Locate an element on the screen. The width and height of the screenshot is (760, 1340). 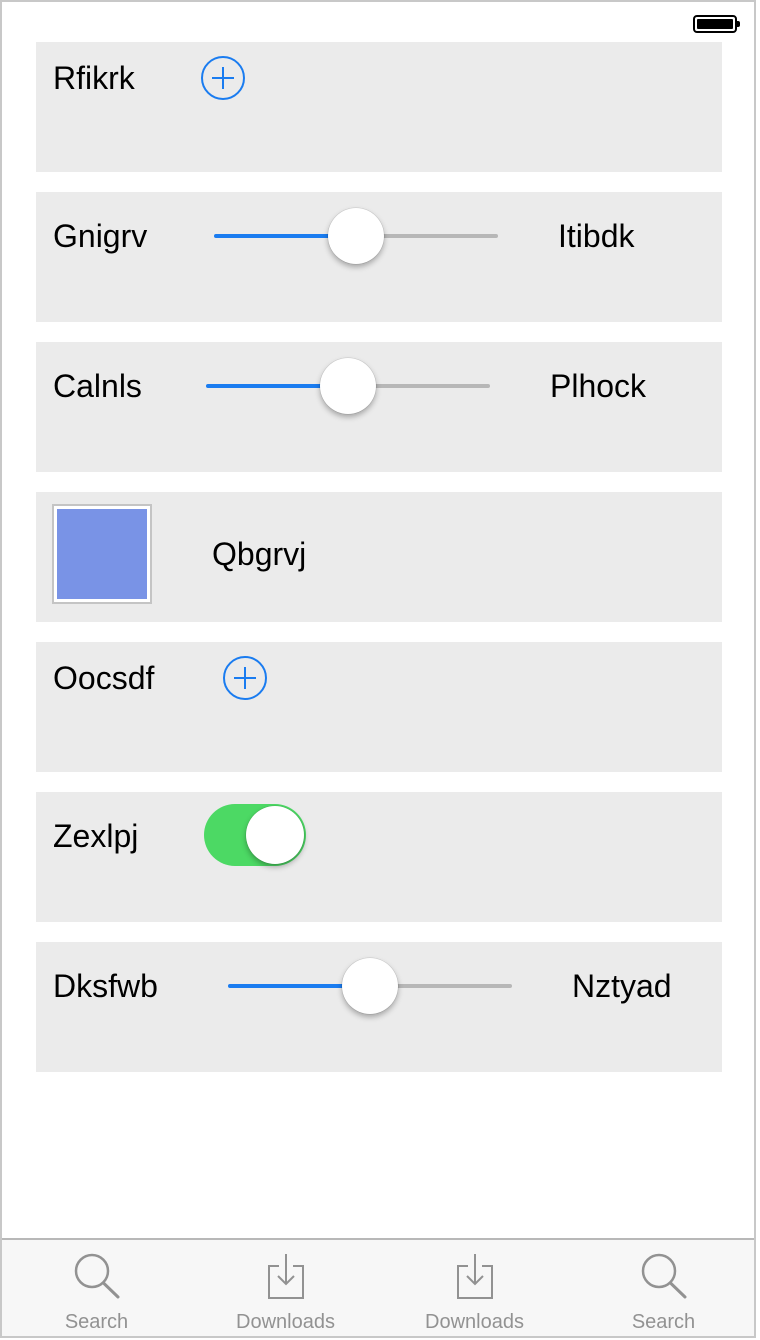
row-label: Gnigrv is located at coordinates (100, 236).